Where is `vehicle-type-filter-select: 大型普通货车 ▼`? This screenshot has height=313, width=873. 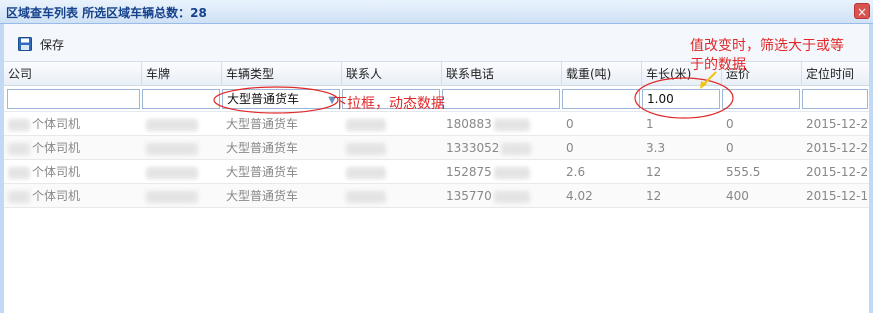
vehicle-type-filter-select: 大型普通货车 ▼ is located at coordinates (281, 99).